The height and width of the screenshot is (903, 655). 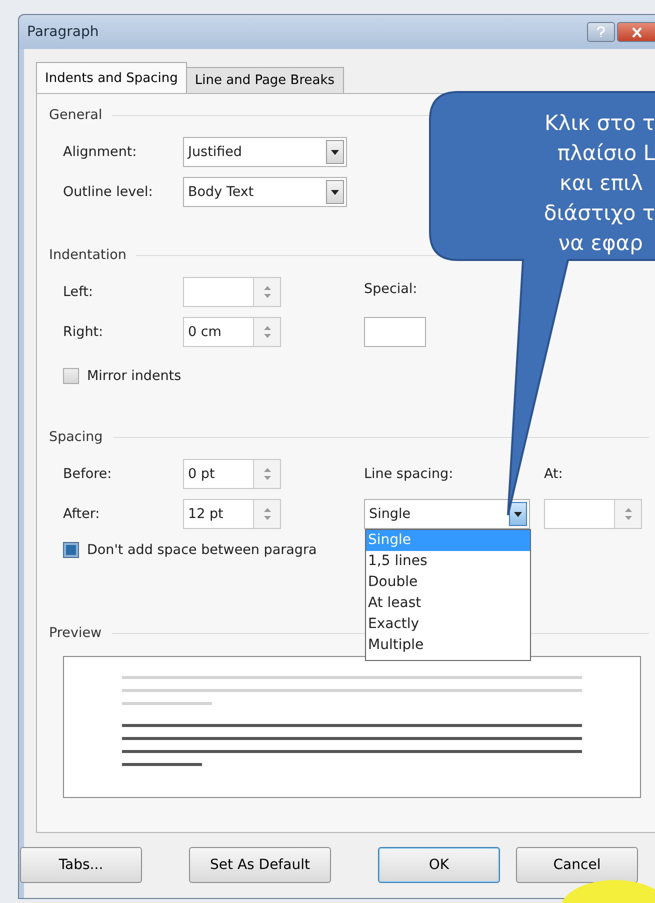 I want to click on field-label: Right:, so click(x=83, y=332).